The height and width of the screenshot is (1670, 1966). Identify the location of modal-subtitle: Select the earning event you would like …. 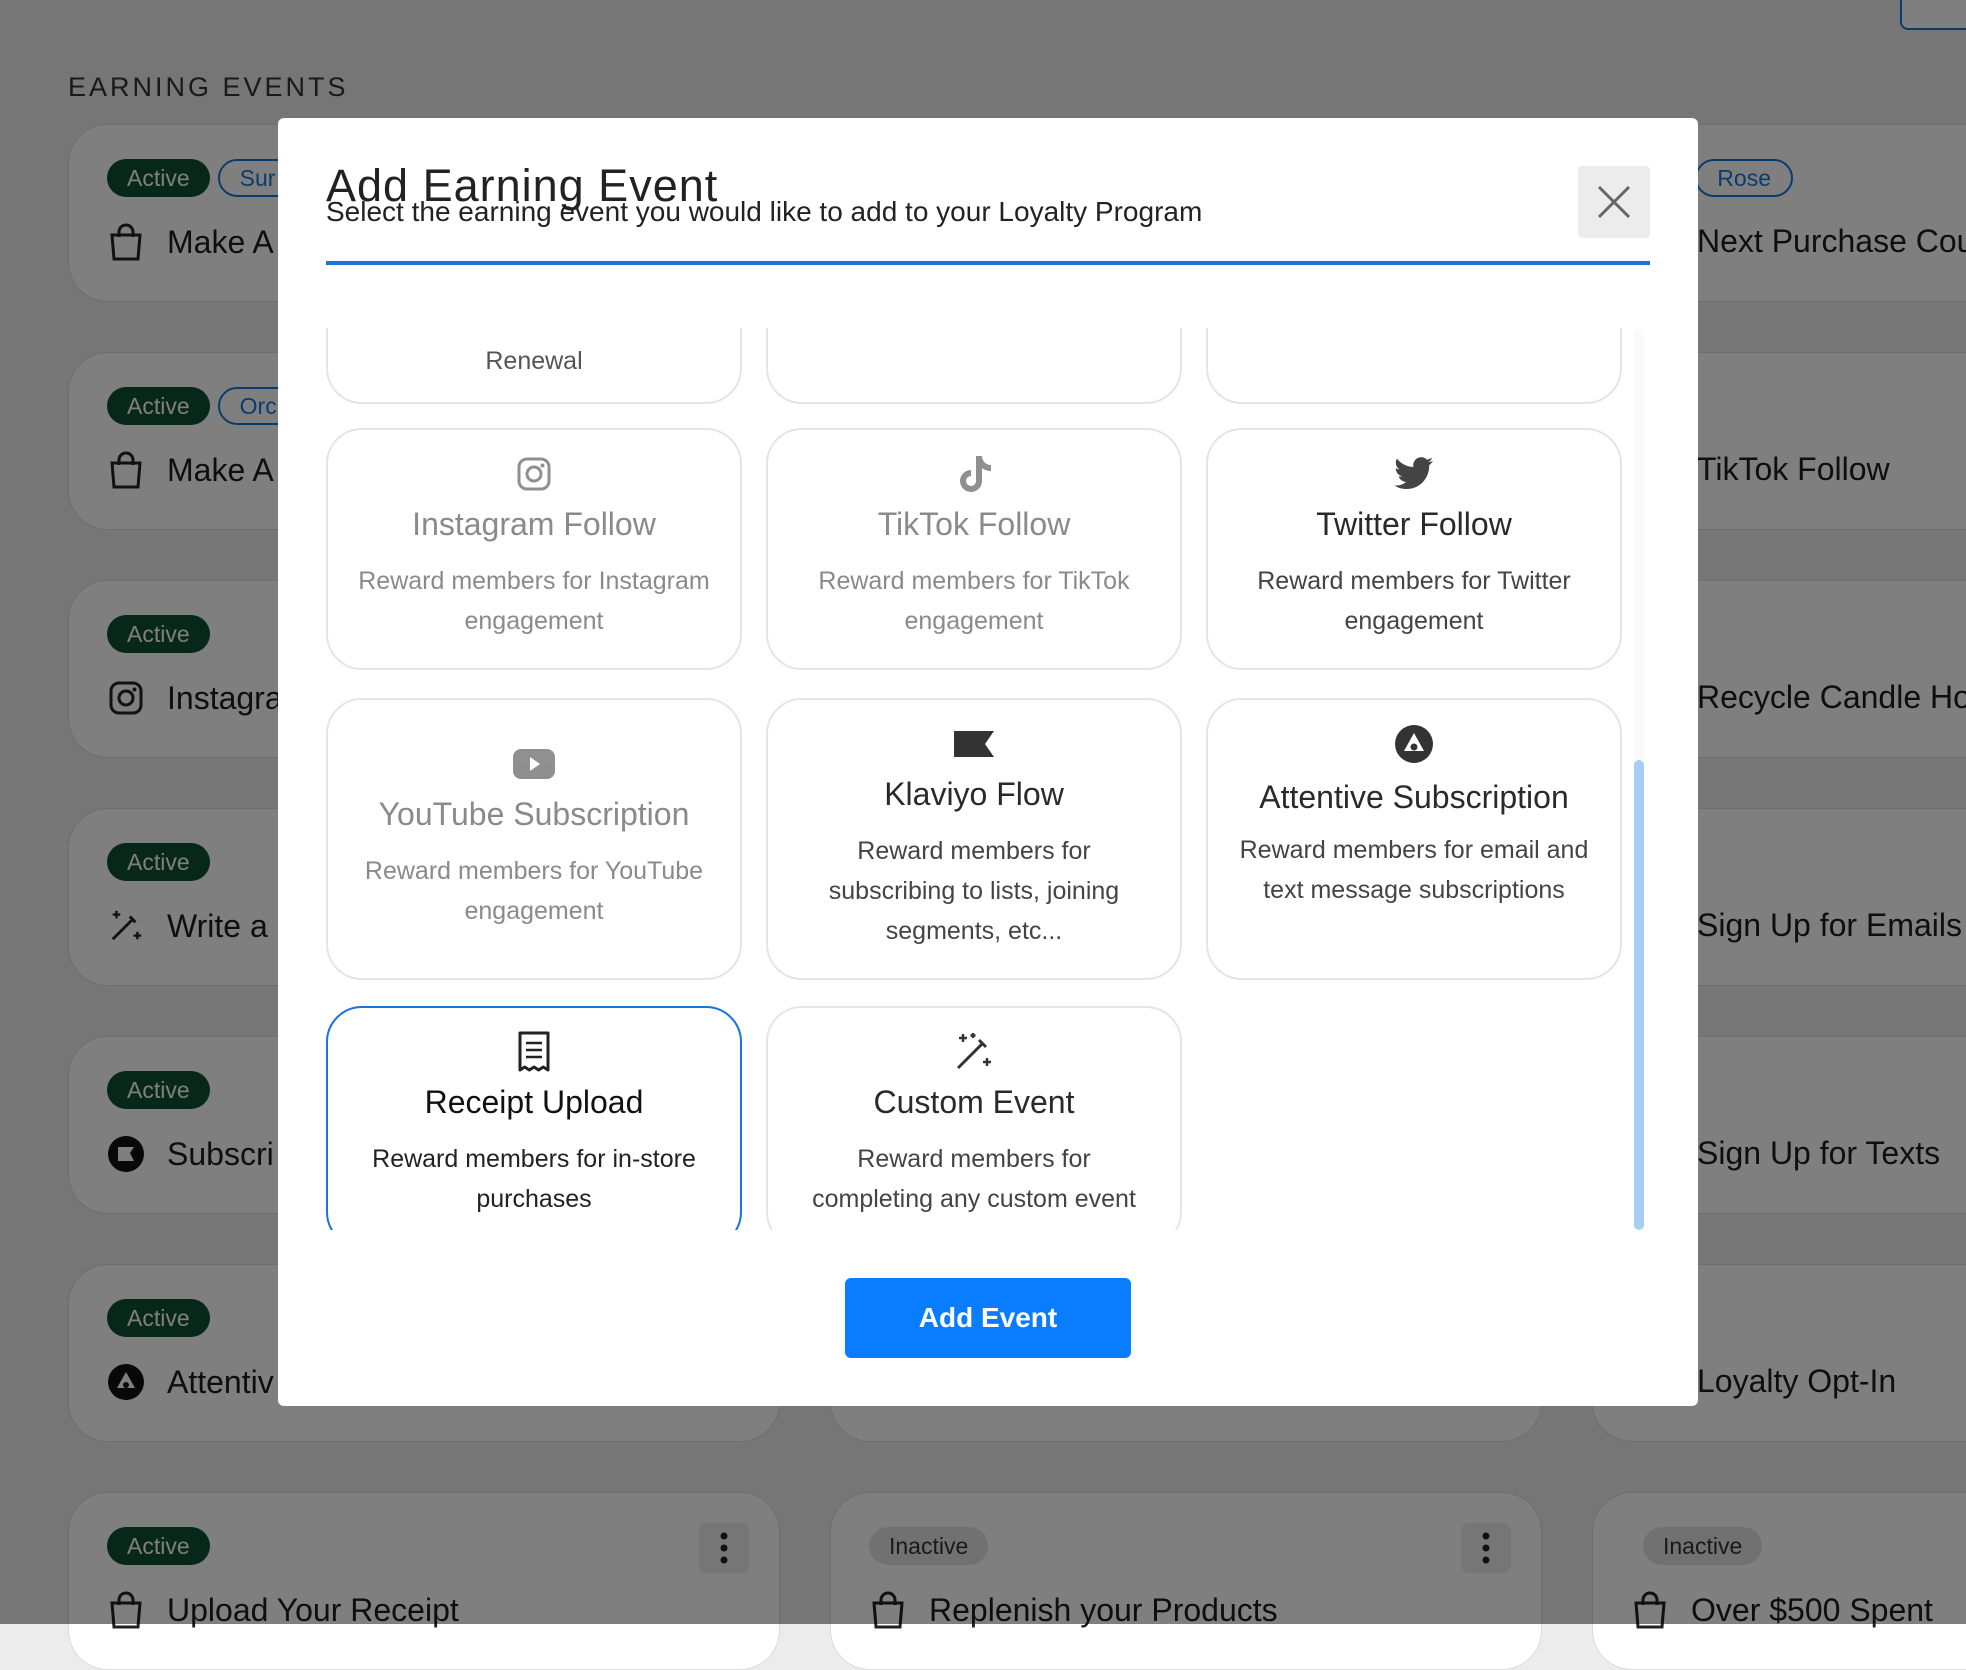
(764, 211).